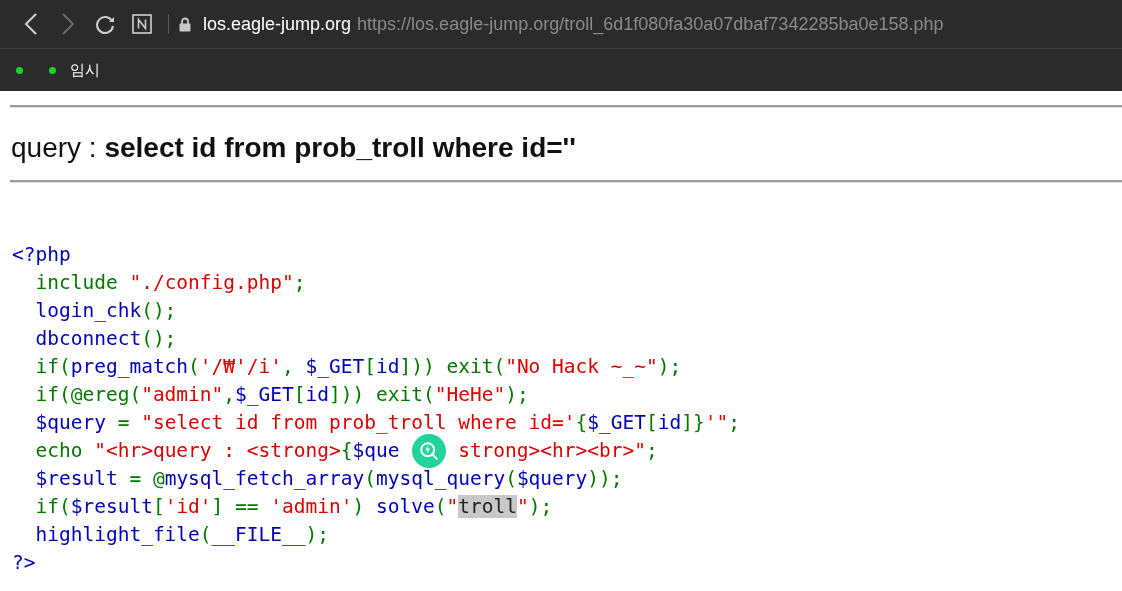 The image size is (1122, 591). Describe the element at coordinates (104, 24) in the screenshot. I see `reload-icon` at that location.